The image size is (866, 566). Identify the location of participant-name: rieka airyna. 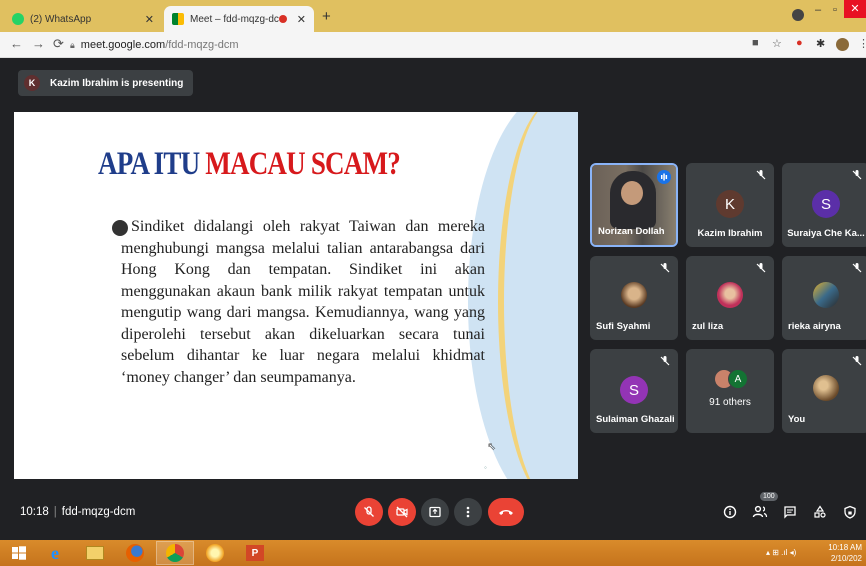
(814, 326).